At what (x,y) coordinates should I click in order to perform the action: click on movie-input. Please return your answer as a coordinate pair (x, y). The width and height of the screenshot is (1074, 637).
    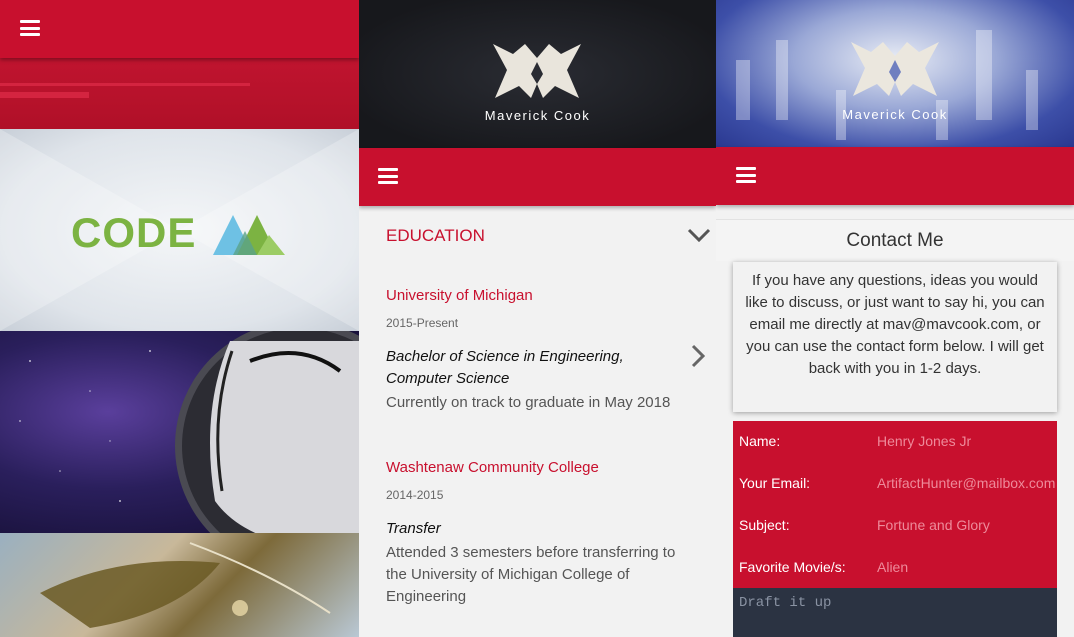
    Looking at the image, I should click on (967, 567).